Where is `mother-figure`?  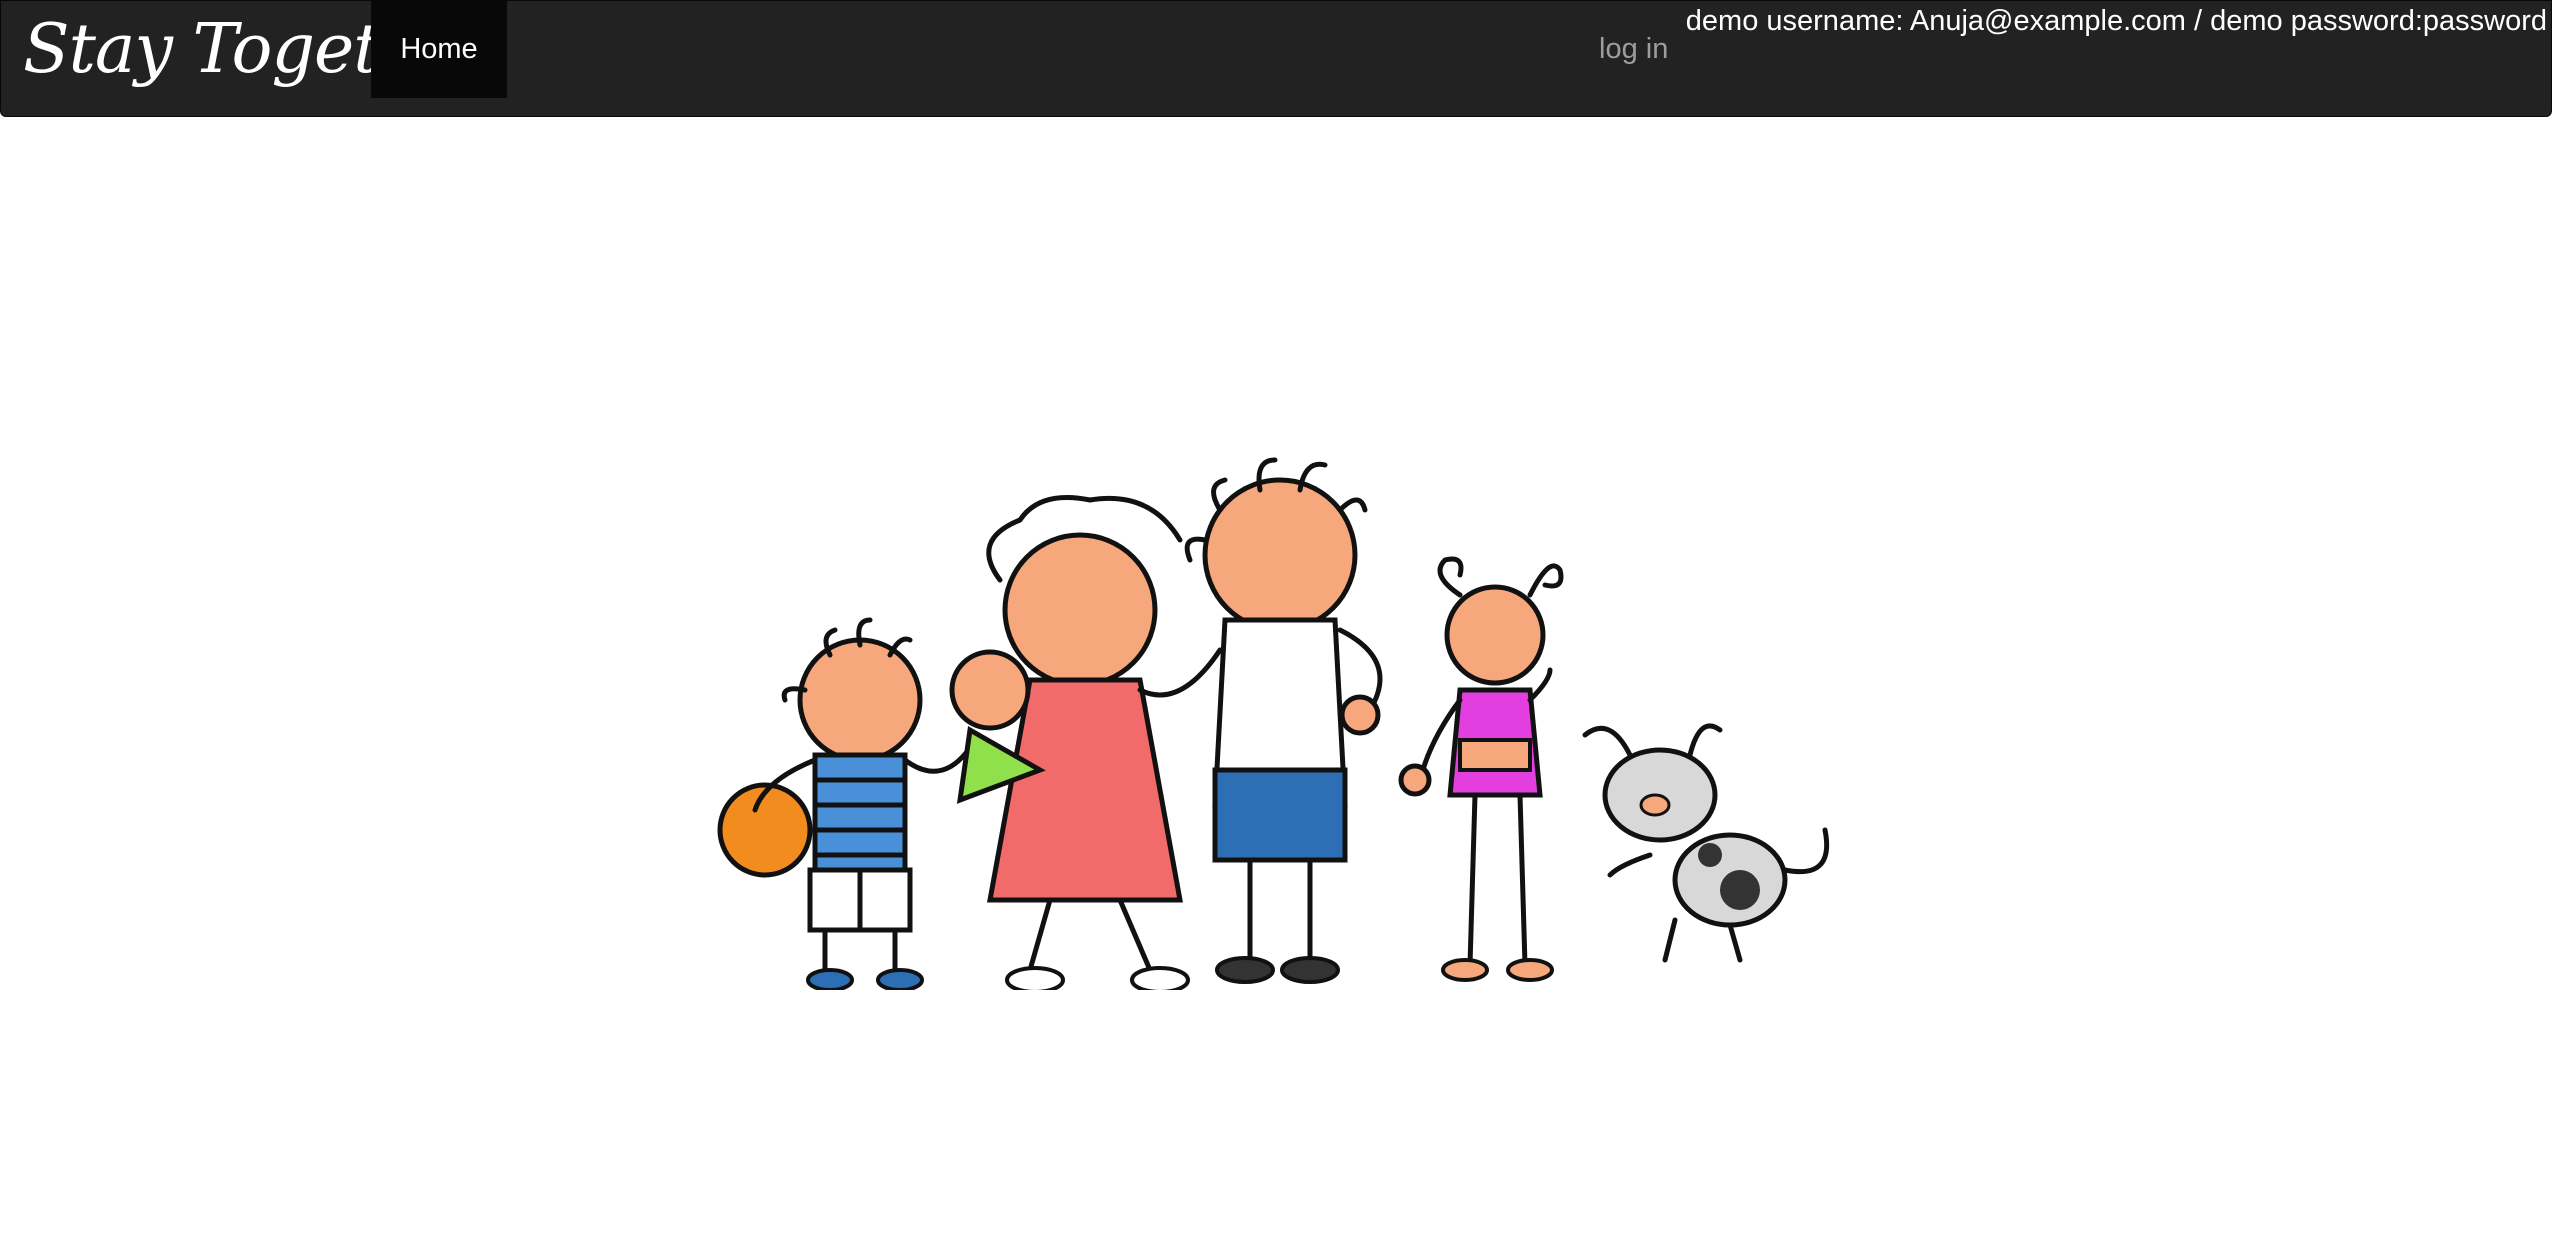 mother-figure is located at coordinates (1086, 742).